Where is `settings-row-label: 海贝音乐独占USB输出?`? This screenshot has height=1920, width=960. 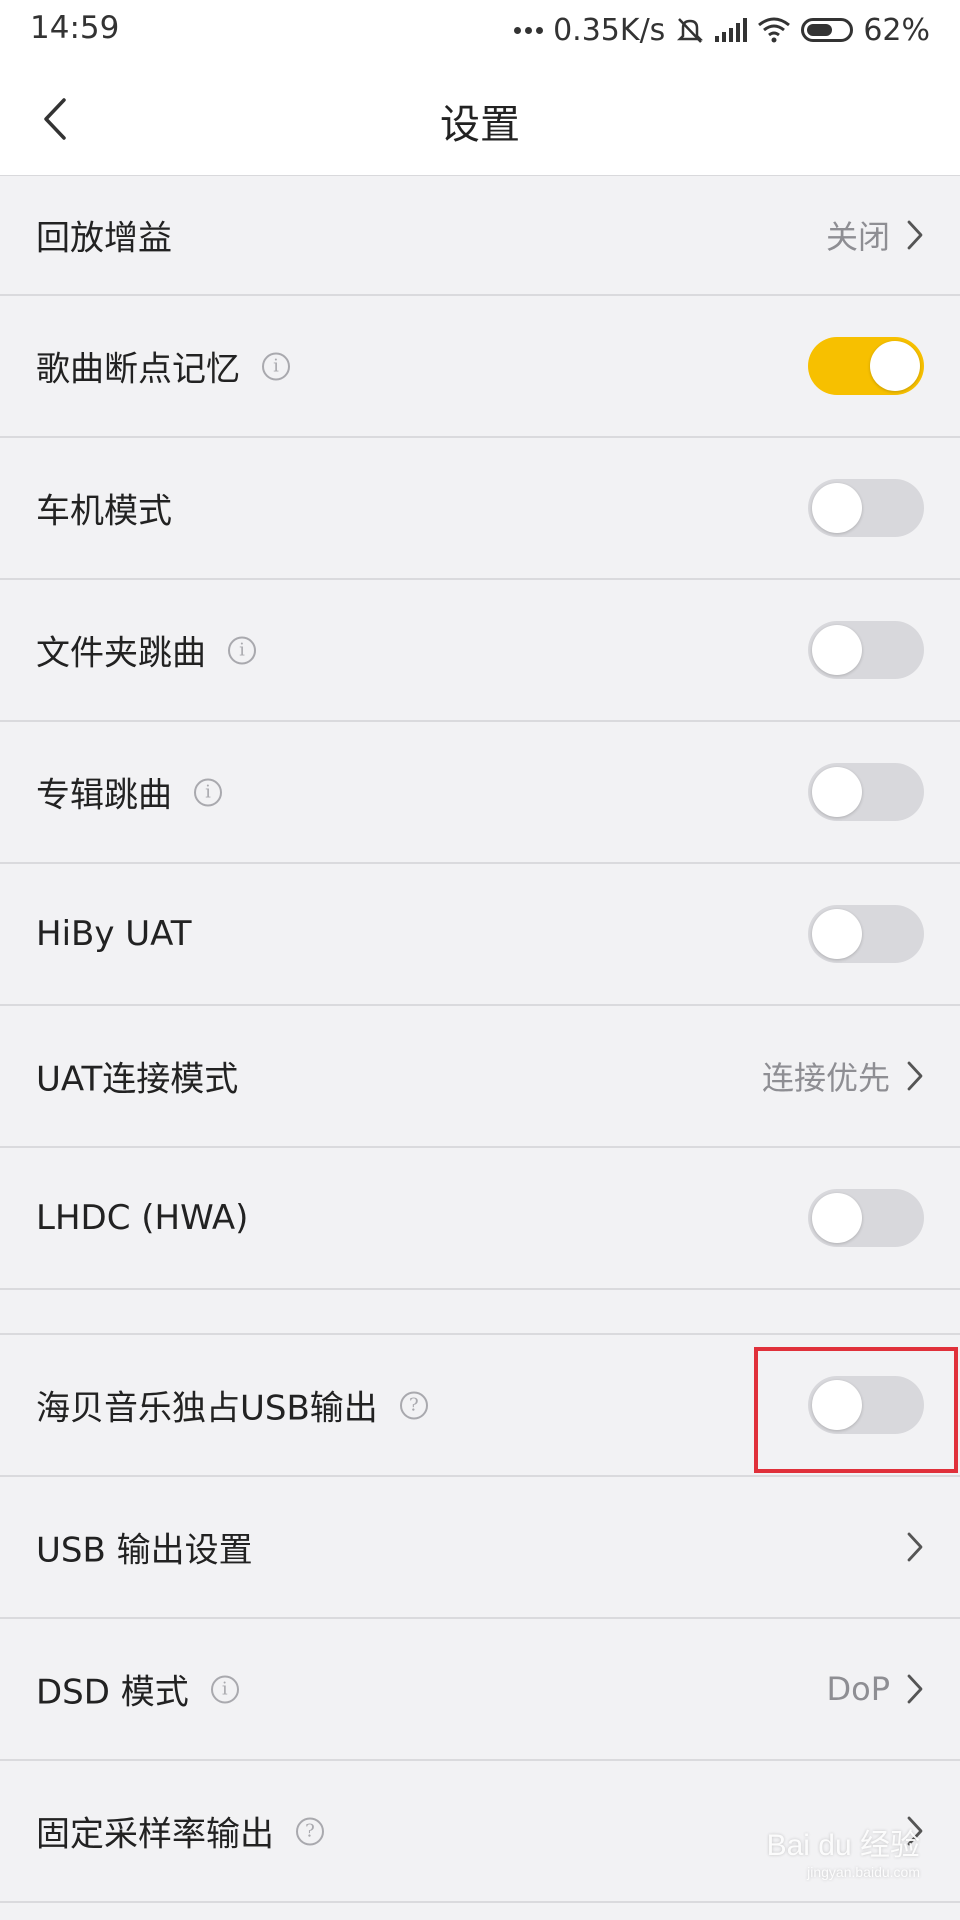
settings-row-label: 海贝音乐独占USB输出? is located at coordinates (232, 1405).